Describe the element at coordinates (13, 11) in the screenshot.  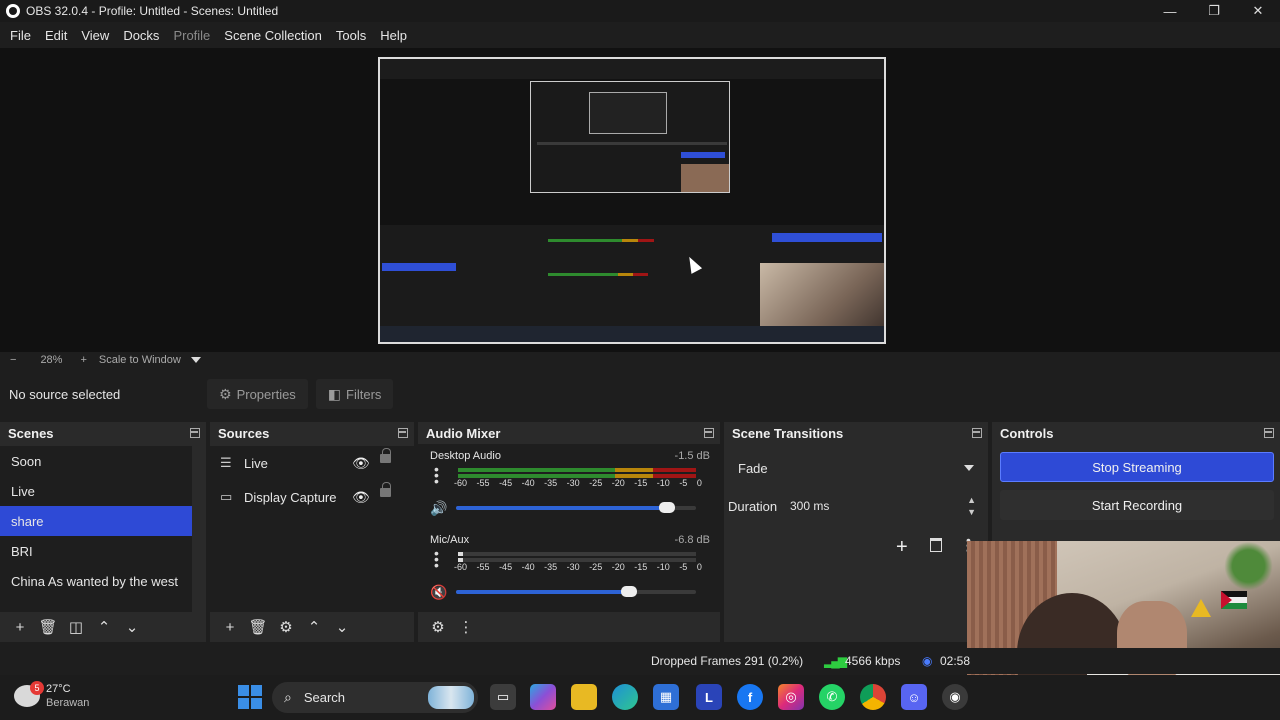
I see `obs-logo-icon` at that location.